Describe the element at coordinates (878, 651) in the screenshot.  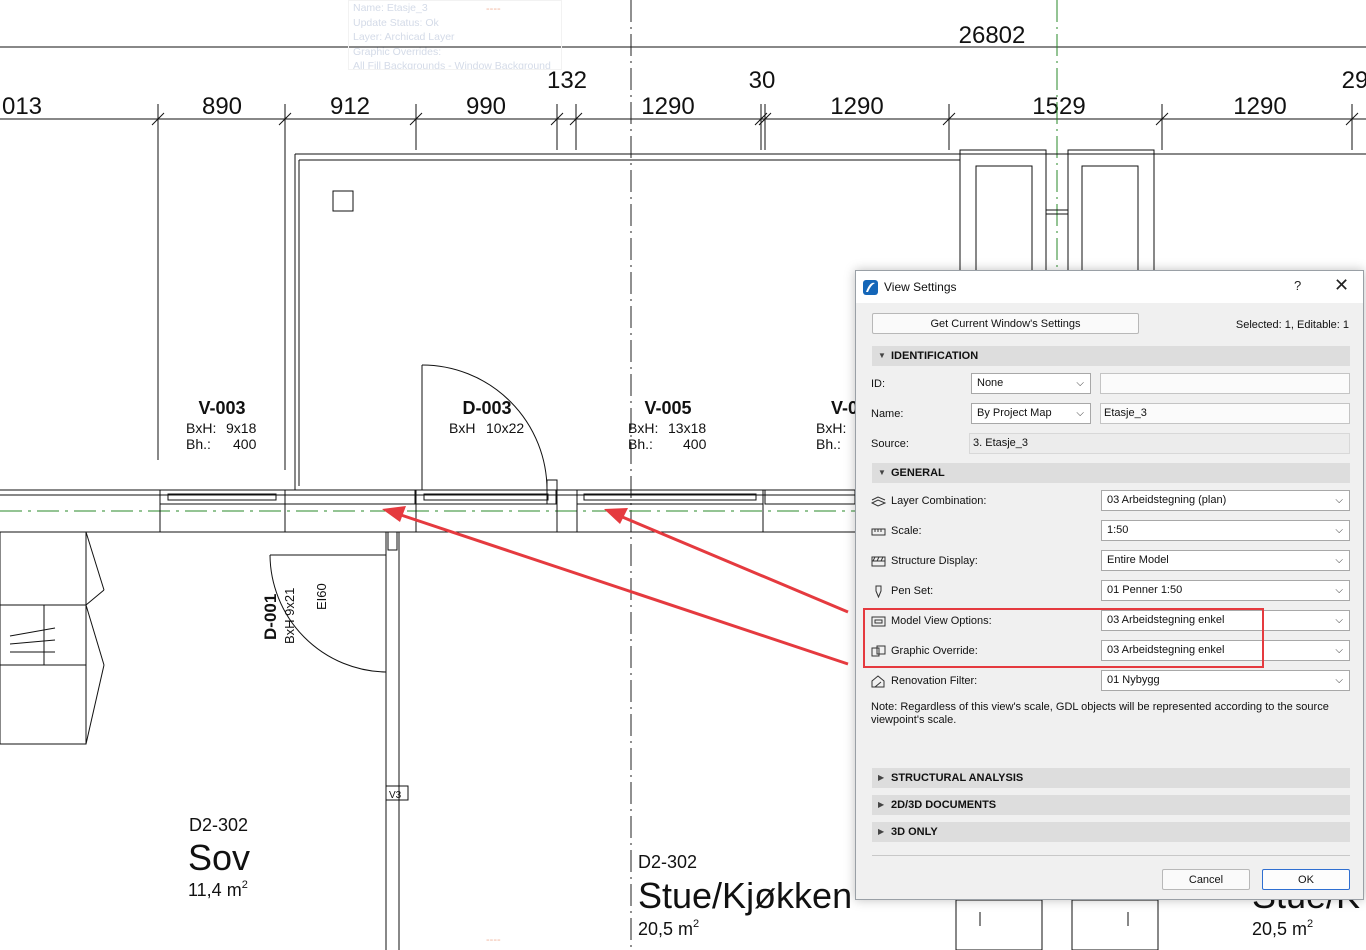
I see `graphic-override-icon` at that location.